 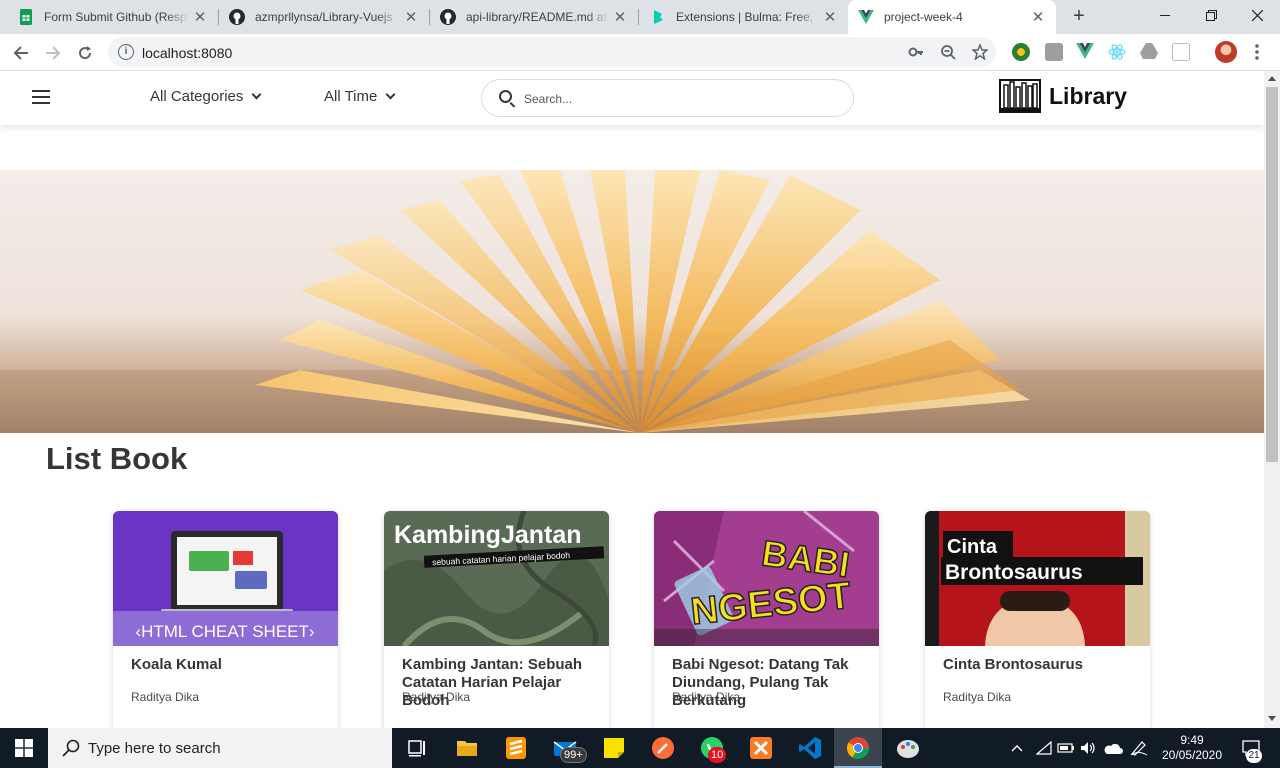 What do you see at coordinates (980, 51) in the screenshot?
I see `bookmark-star-icon` at bounding box center [980, 51].